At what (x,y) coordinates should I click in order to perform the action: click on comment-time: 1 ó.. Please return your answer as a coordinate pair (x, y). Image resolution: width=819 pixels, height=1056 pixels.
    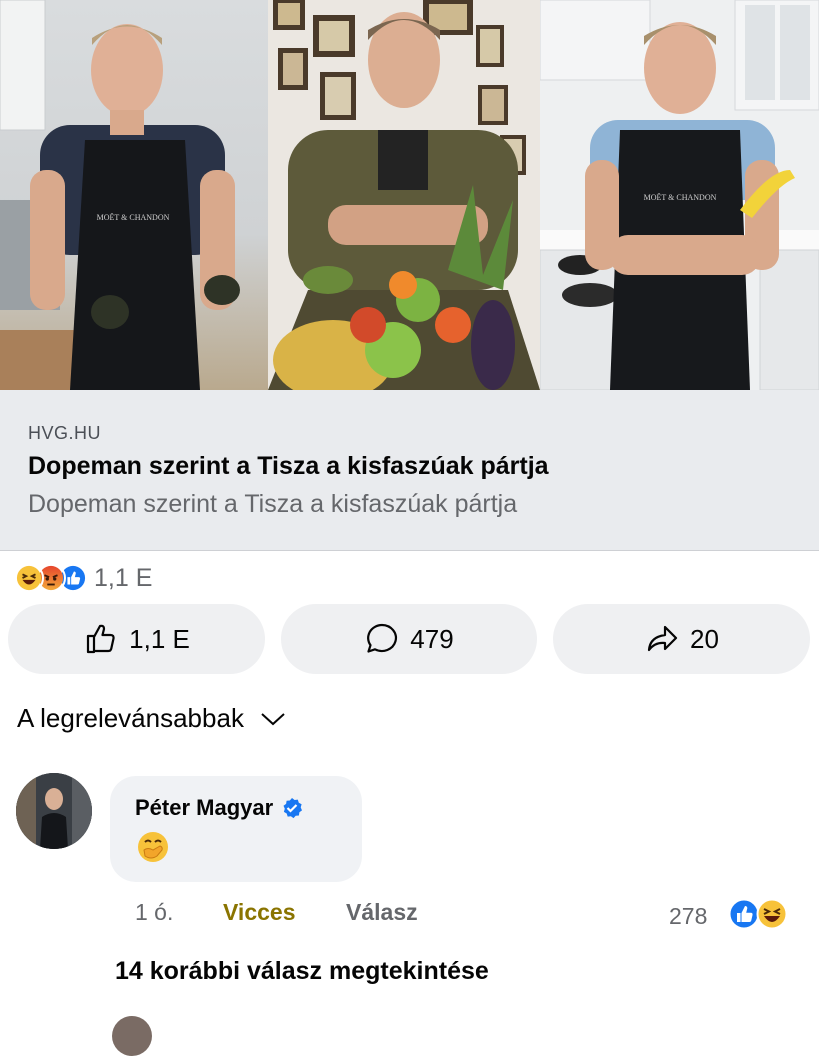
    Looking at the image, I should click on (154, 912).